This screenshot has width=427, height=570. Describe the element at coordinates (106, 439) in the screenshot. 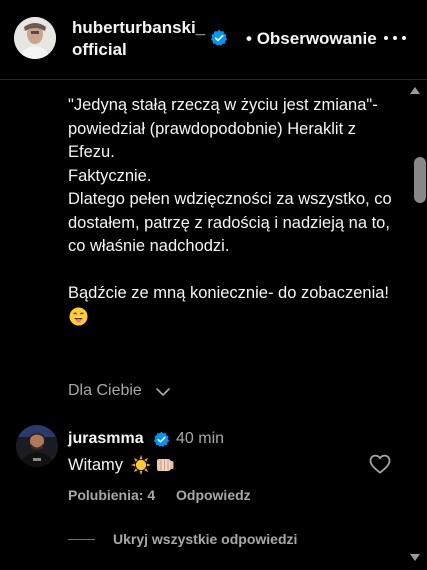

I see `comment-username: jurasmma` at that location.